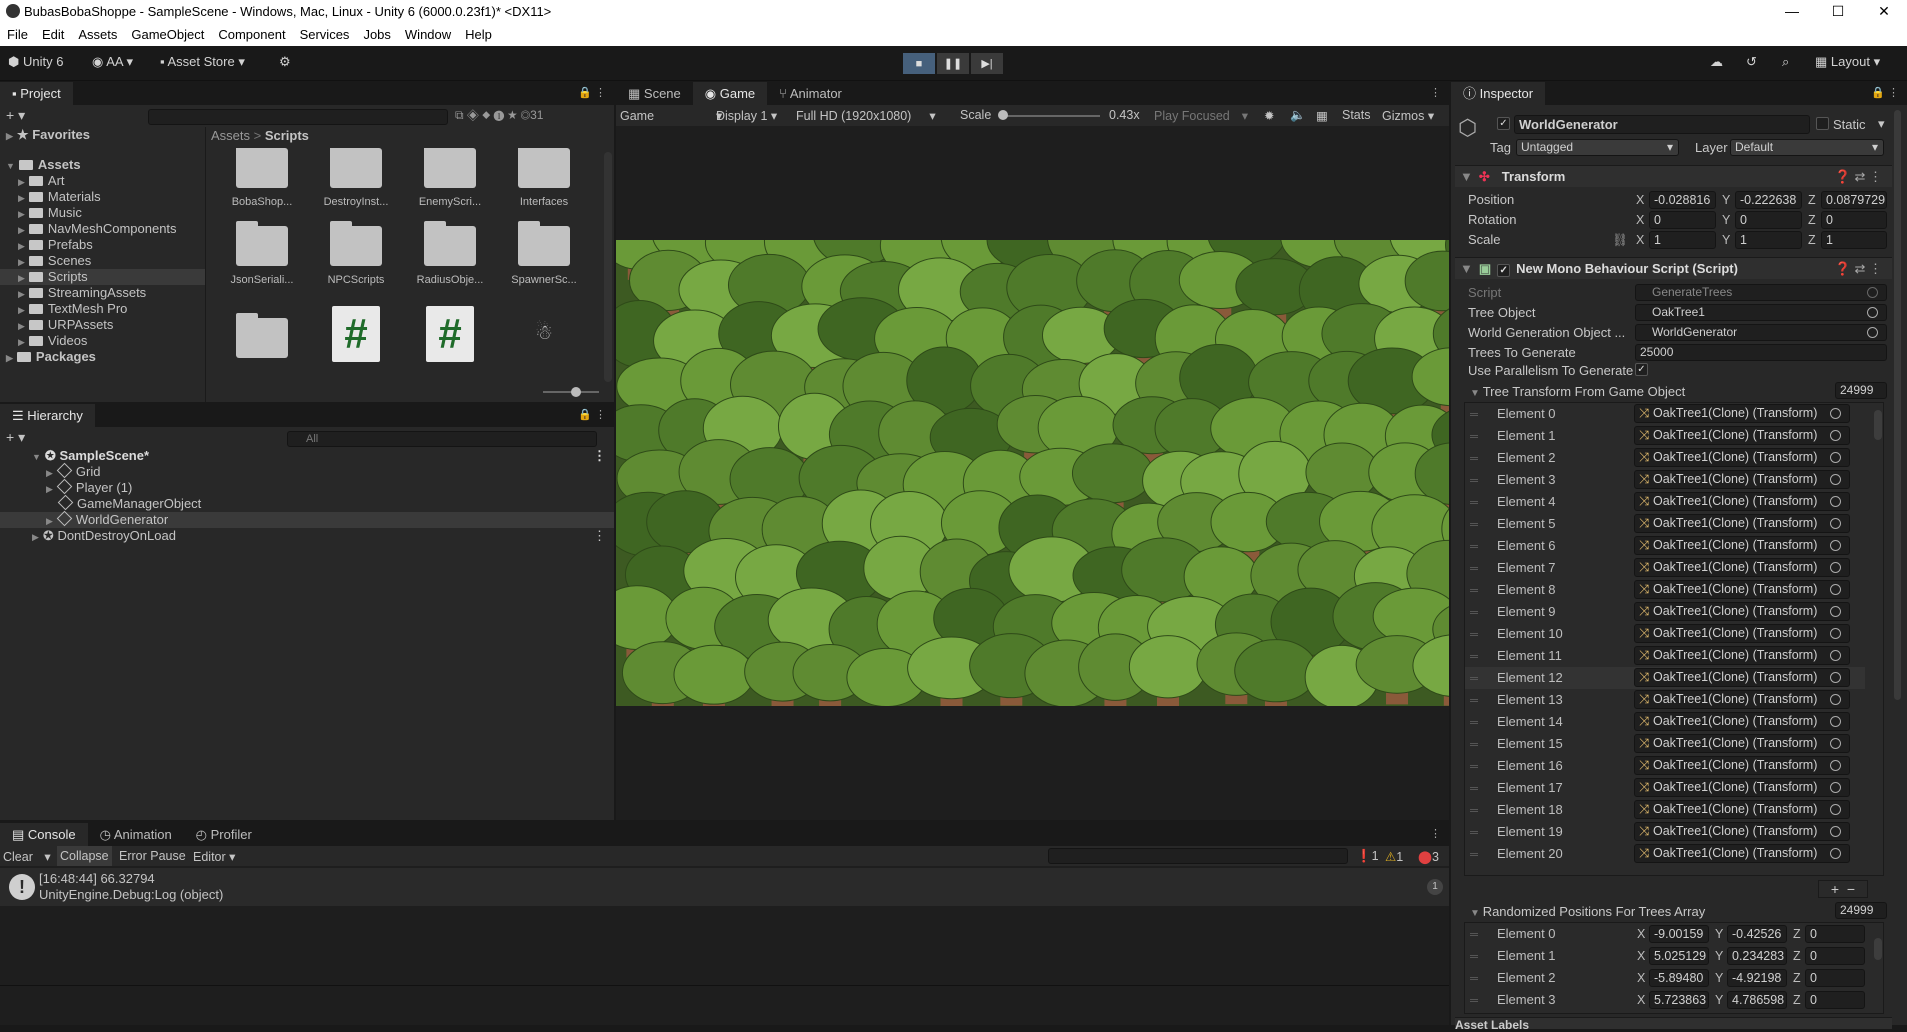 The width and height of the screenshot is (1907, 1032). What do you see at coordinates (167, 34) in the screenshot?
I see `menu-gameobject: GameObject` at bounding box center [167, 34].